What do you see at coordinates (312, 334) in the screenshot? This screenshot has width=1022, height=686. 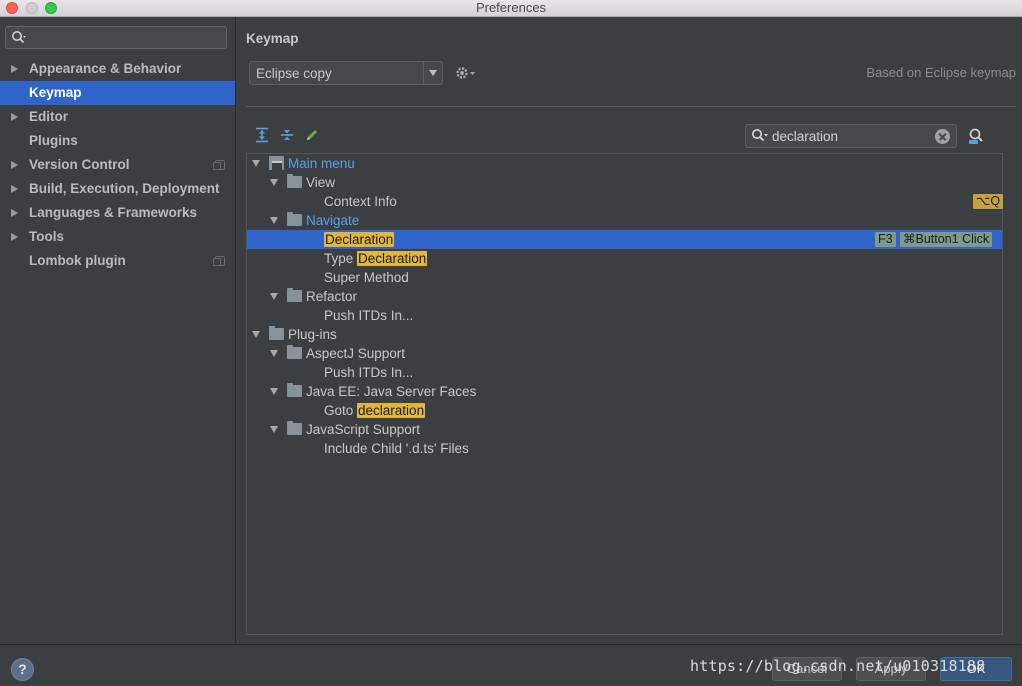 I see `tree-row-label: Plug-ins` at bounding box center [312, 334].